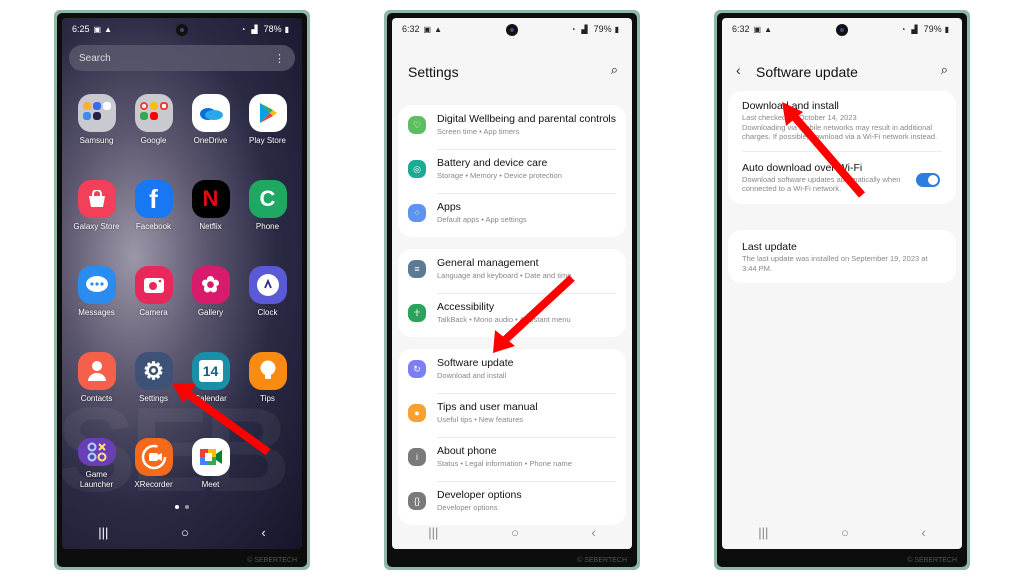  I want to click on app-search-bar: Search ⋮, so click(182, 58).